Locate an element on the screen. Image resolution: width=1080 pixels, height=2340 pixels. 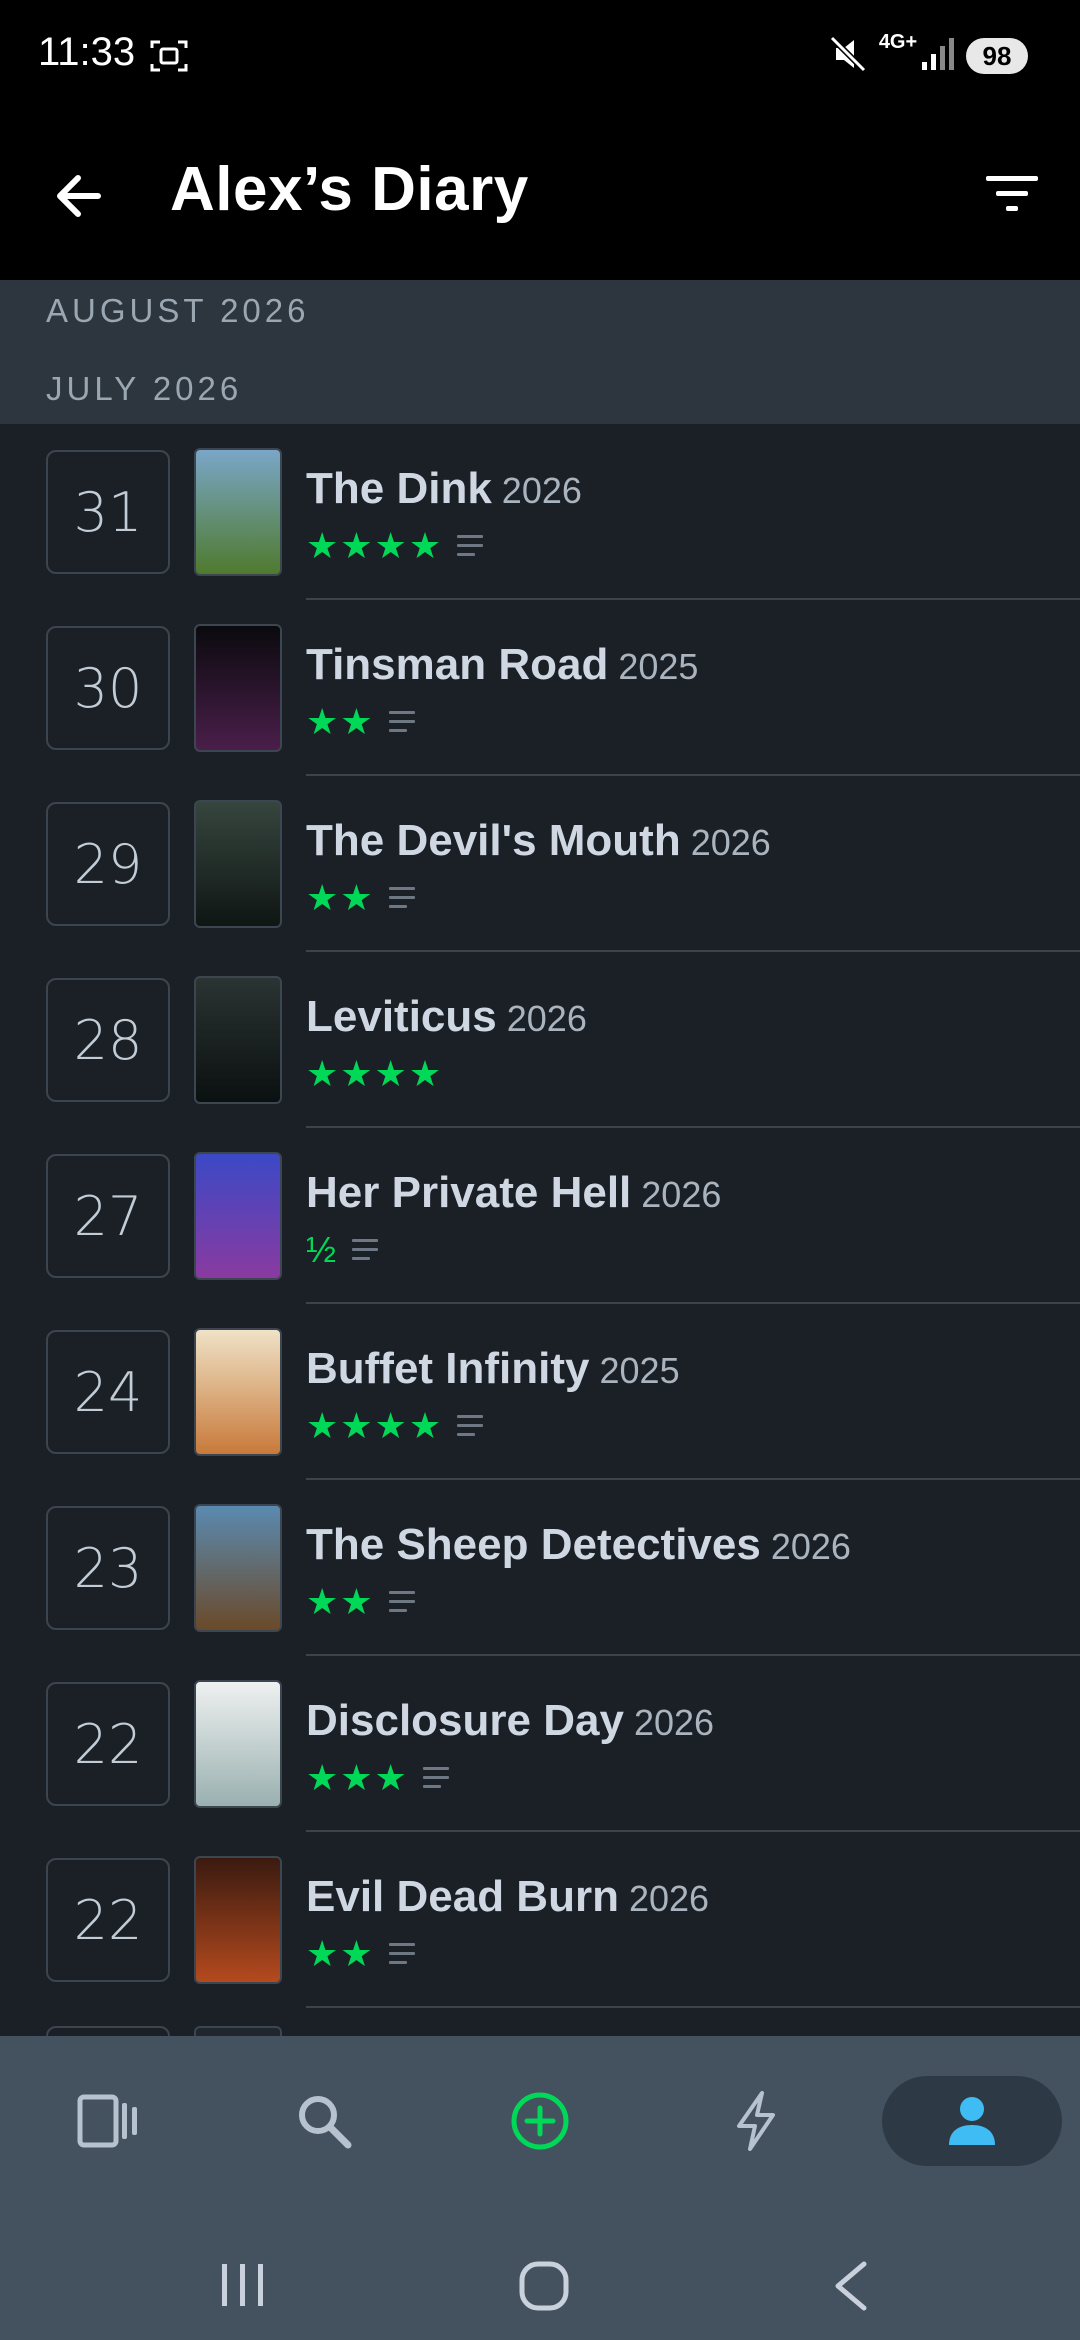
film-title: Buffet Infinity is located at coordinates (448, 1368).